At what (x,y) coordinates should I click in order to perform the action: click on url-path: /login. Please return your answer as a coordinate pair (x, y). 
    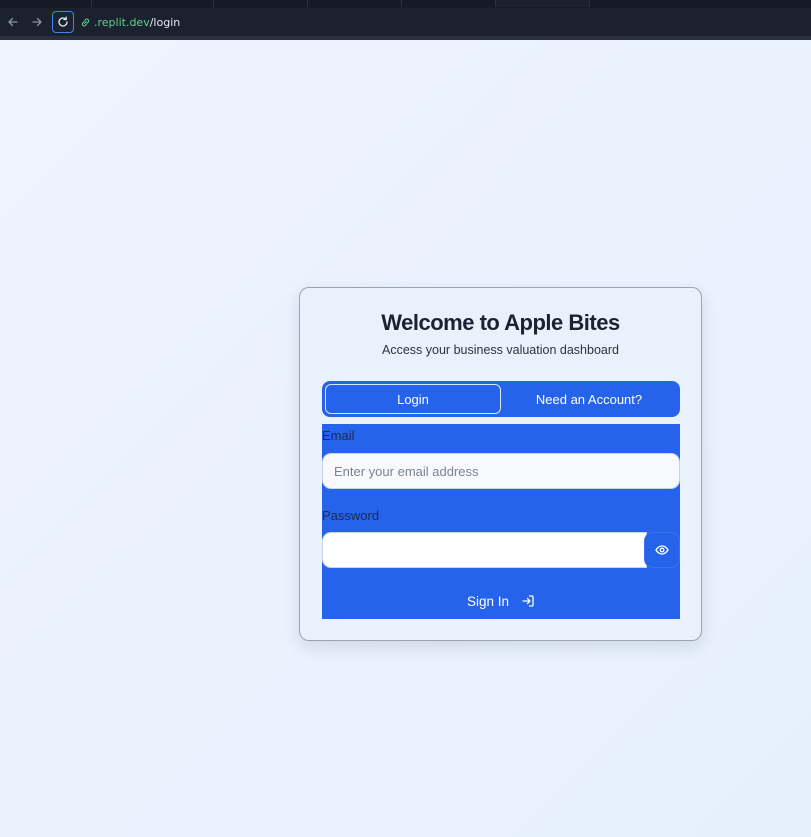
    Looking at the image, I should click on (165, 22).